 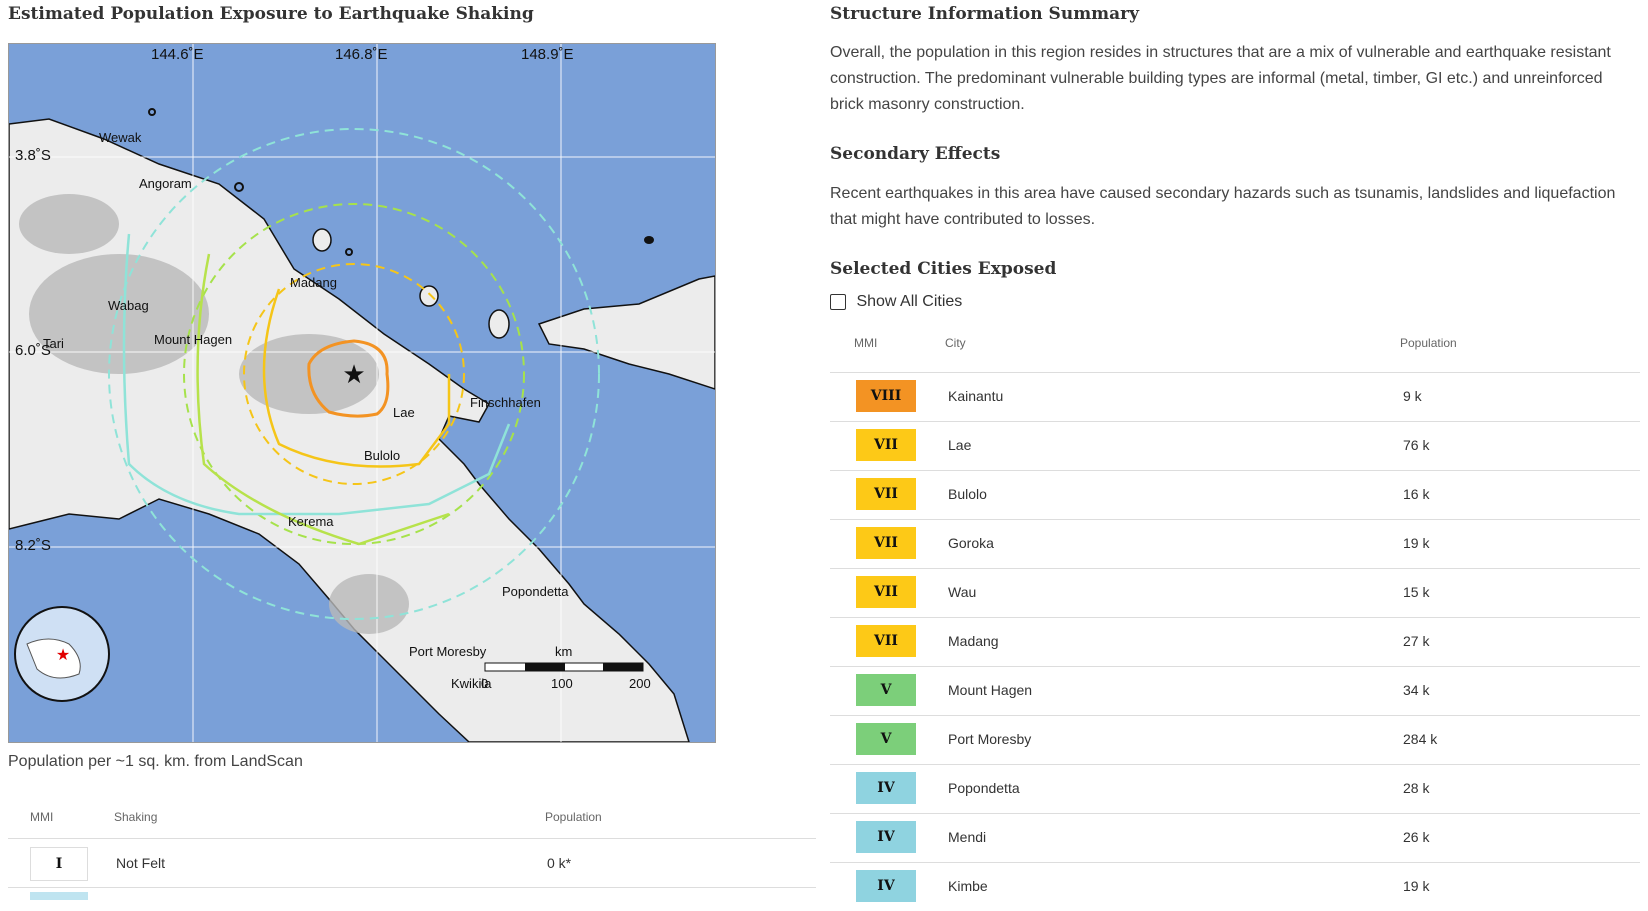 I want to click on city-row: VII Madang 27 k, so click(x=1235, y=641).